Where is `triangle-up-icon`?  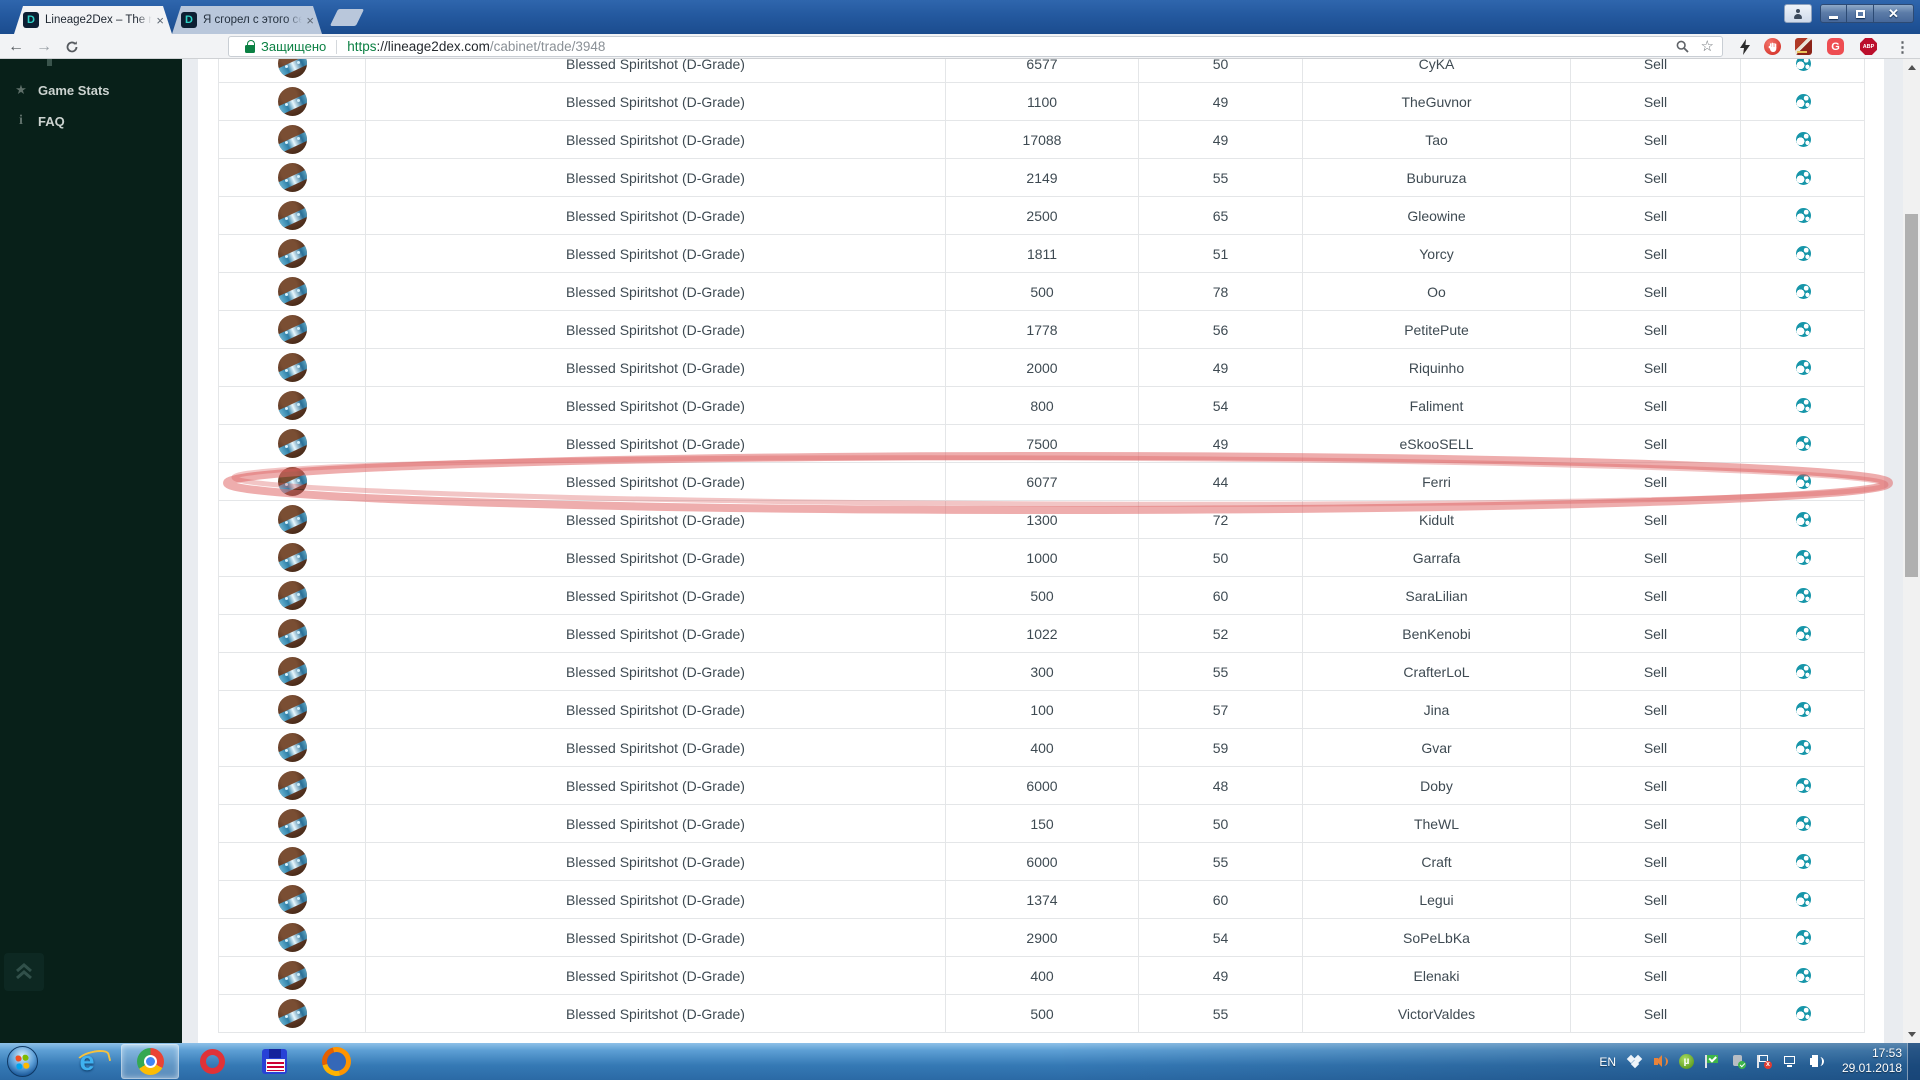 triangle-up-icon is located at coordinates (1911, 67).